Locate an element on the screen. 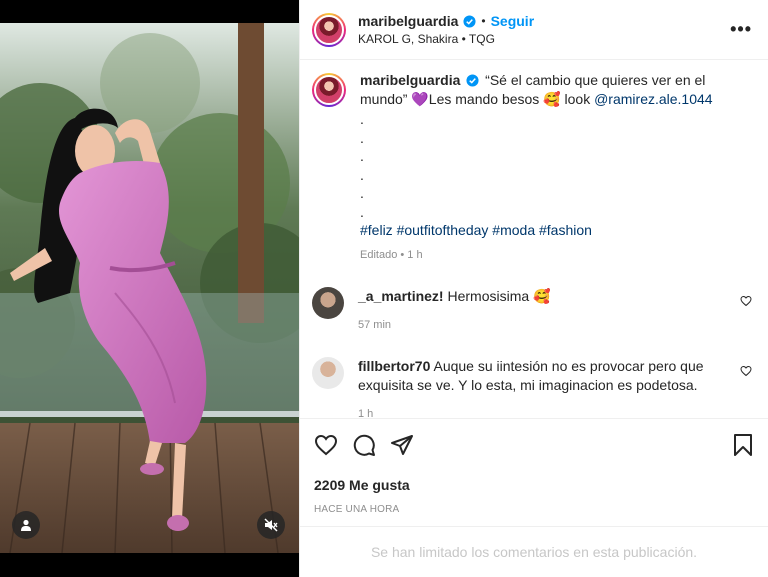  more-options-icon: ••• is located at coordinates (741, 29).